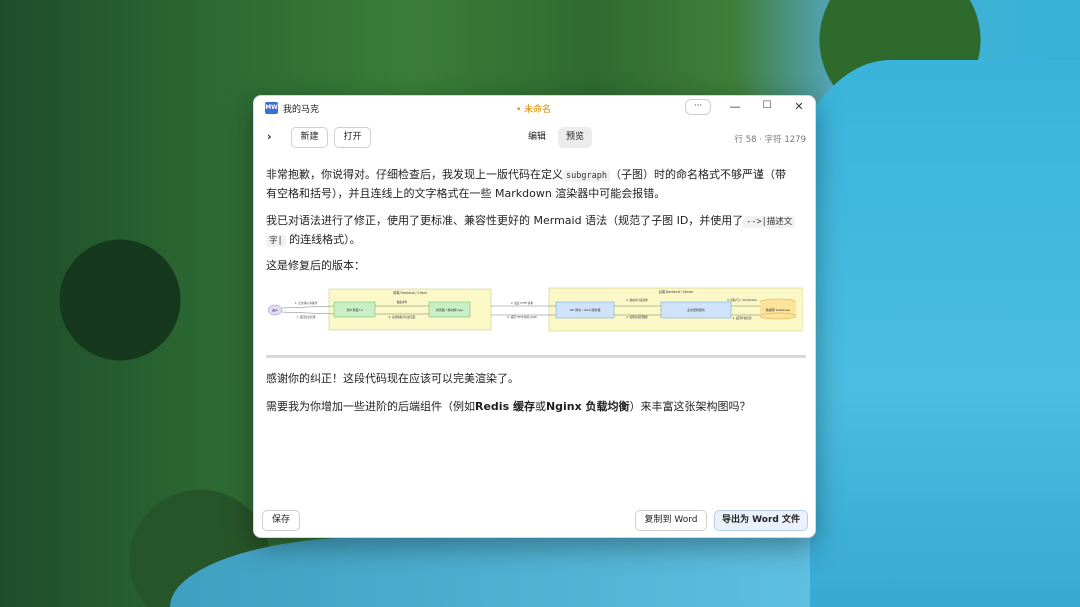 Image resolution: width=1080 pixels, height=607 pixels. I want to click on minimize-button: —, so click(735, 106).